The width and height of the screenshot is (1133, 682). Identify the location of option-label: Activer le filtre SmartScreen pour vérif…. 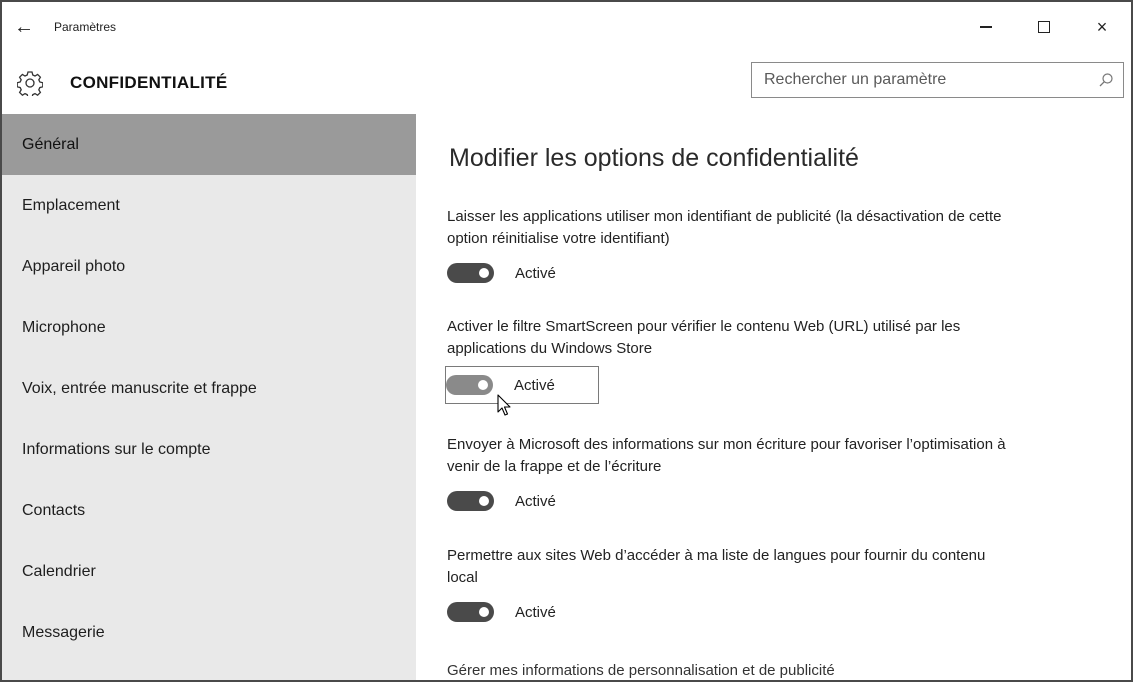
(704, 337).